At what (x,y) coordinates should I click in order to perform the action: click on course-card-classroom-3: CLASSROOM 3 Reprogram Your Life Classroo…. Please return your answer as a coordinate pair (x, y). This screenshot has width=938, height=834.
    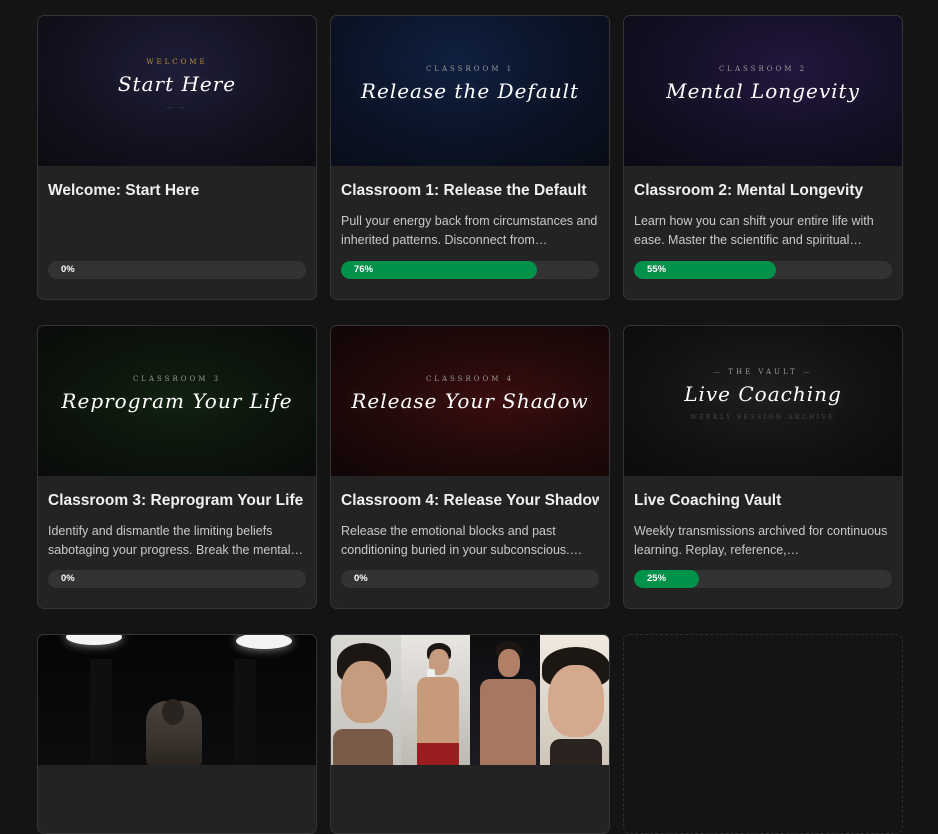
    Looking at the image, I should click on (177, 467).